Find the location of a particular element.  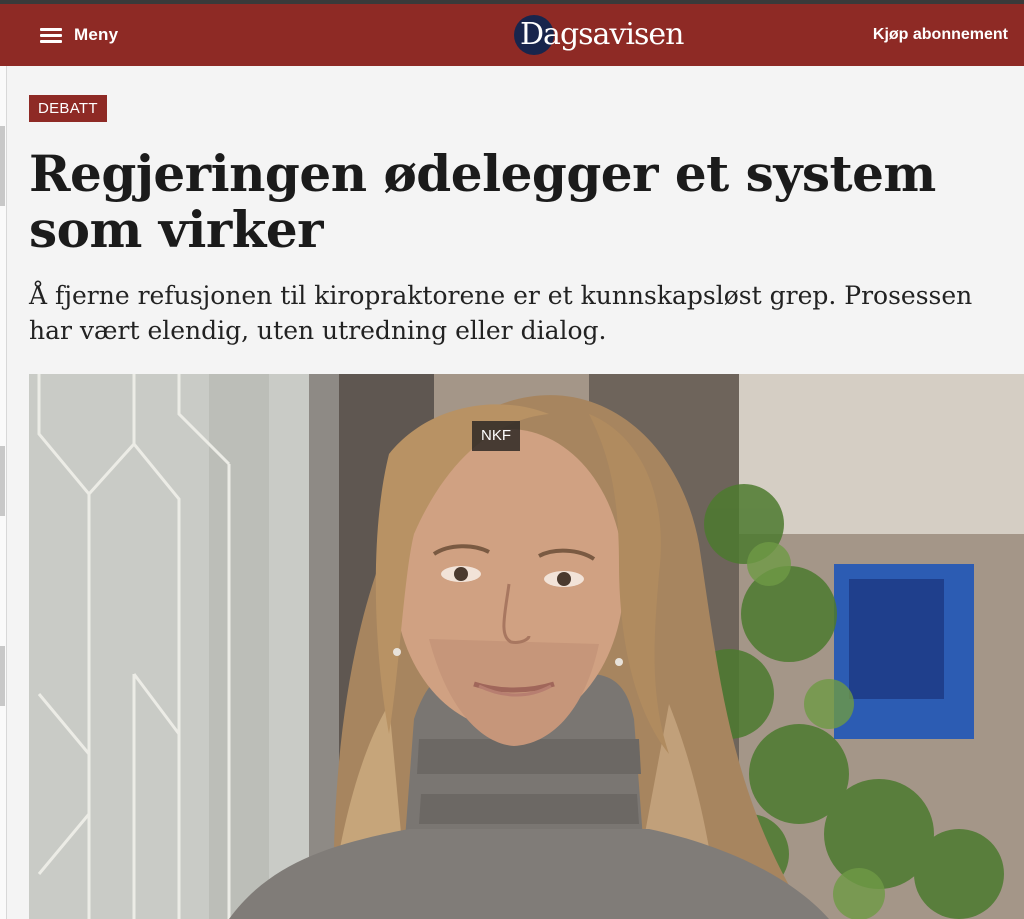

menu-label: Meny is located at coordinates (96, 34).